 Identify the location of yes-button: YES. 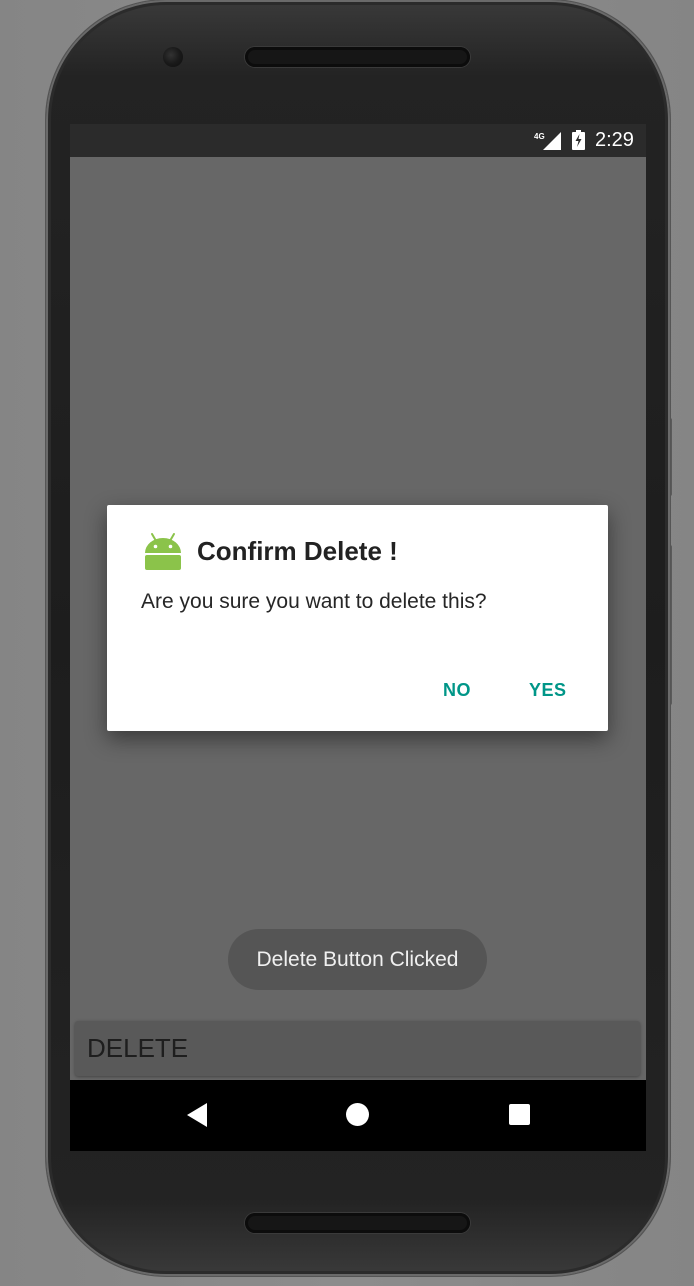
(548, 690).